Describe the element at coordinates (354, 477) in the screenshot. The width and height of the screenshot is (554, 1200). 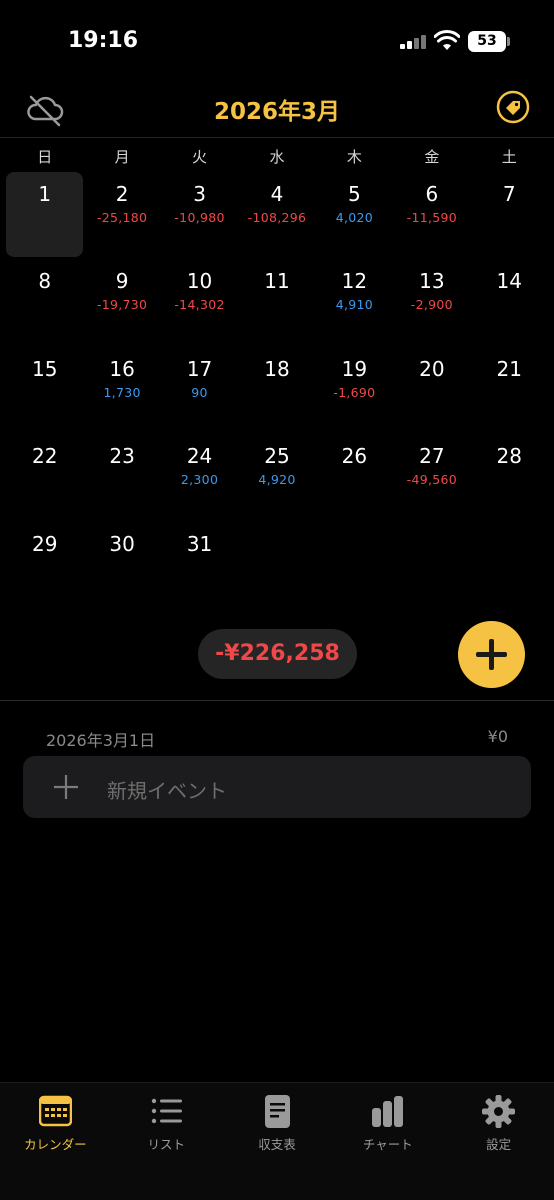
I see `calendar-day-cell: 26` at that location.